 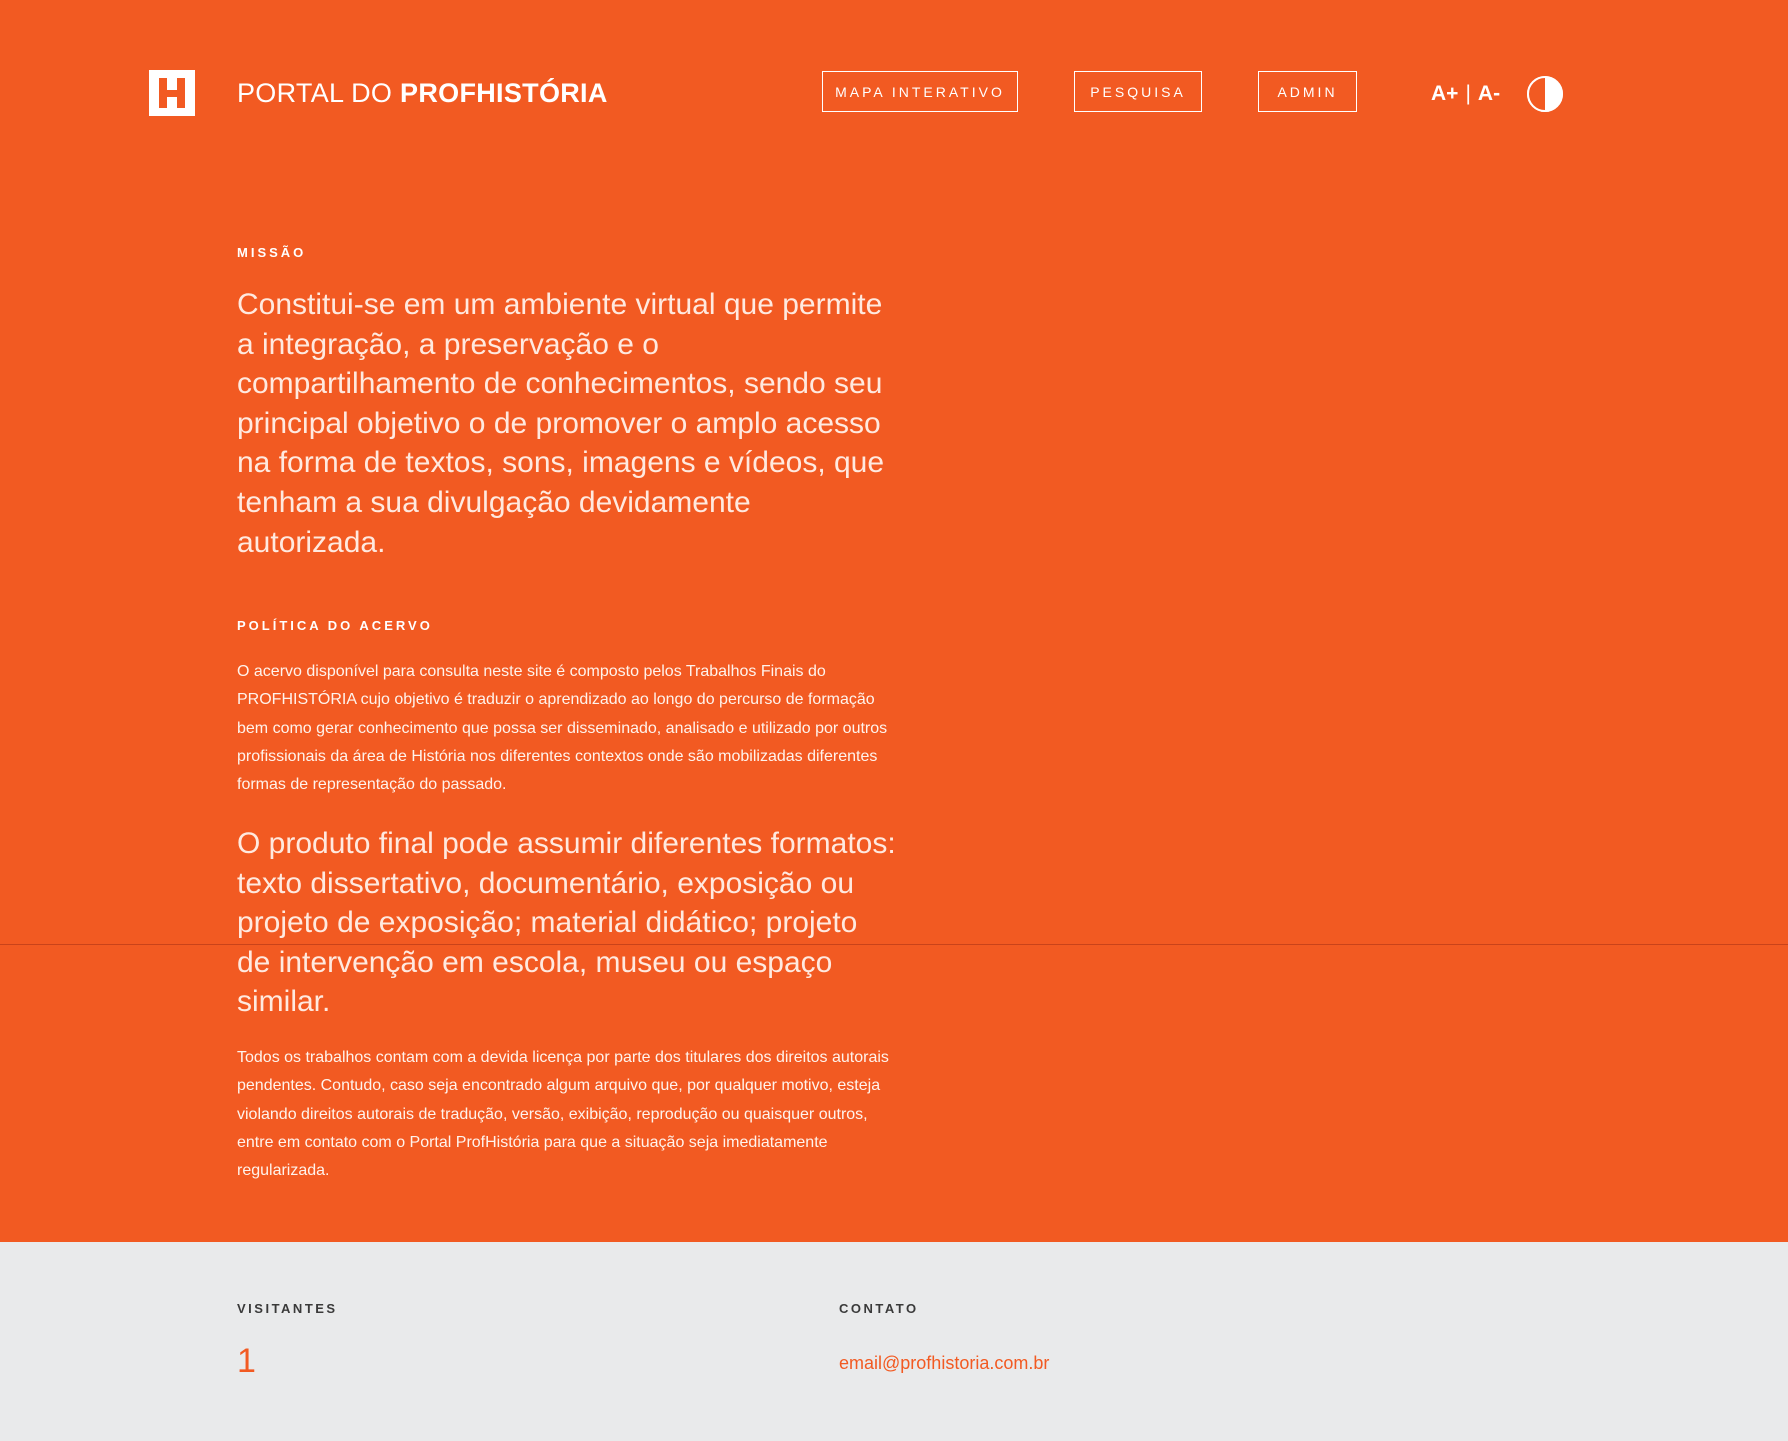 I want to click on contato-label: CONTATO, so click(x=879, y=1308).